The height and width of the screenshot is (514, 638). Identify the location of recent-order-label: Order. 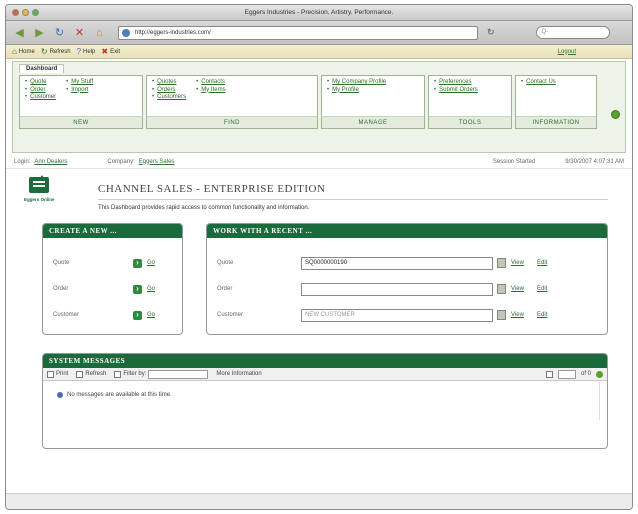
(225, 289).